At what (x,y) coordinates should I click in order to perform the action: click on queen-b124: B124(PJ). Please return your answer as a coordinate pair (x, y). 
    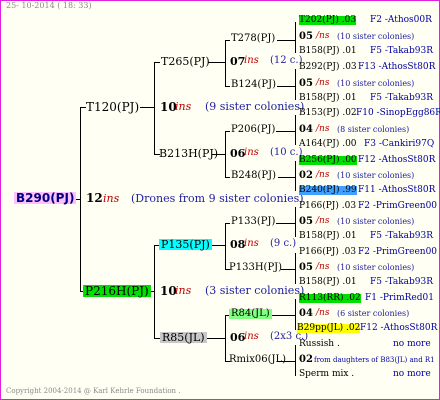
    Looking at the image, I should click on (253, 85).